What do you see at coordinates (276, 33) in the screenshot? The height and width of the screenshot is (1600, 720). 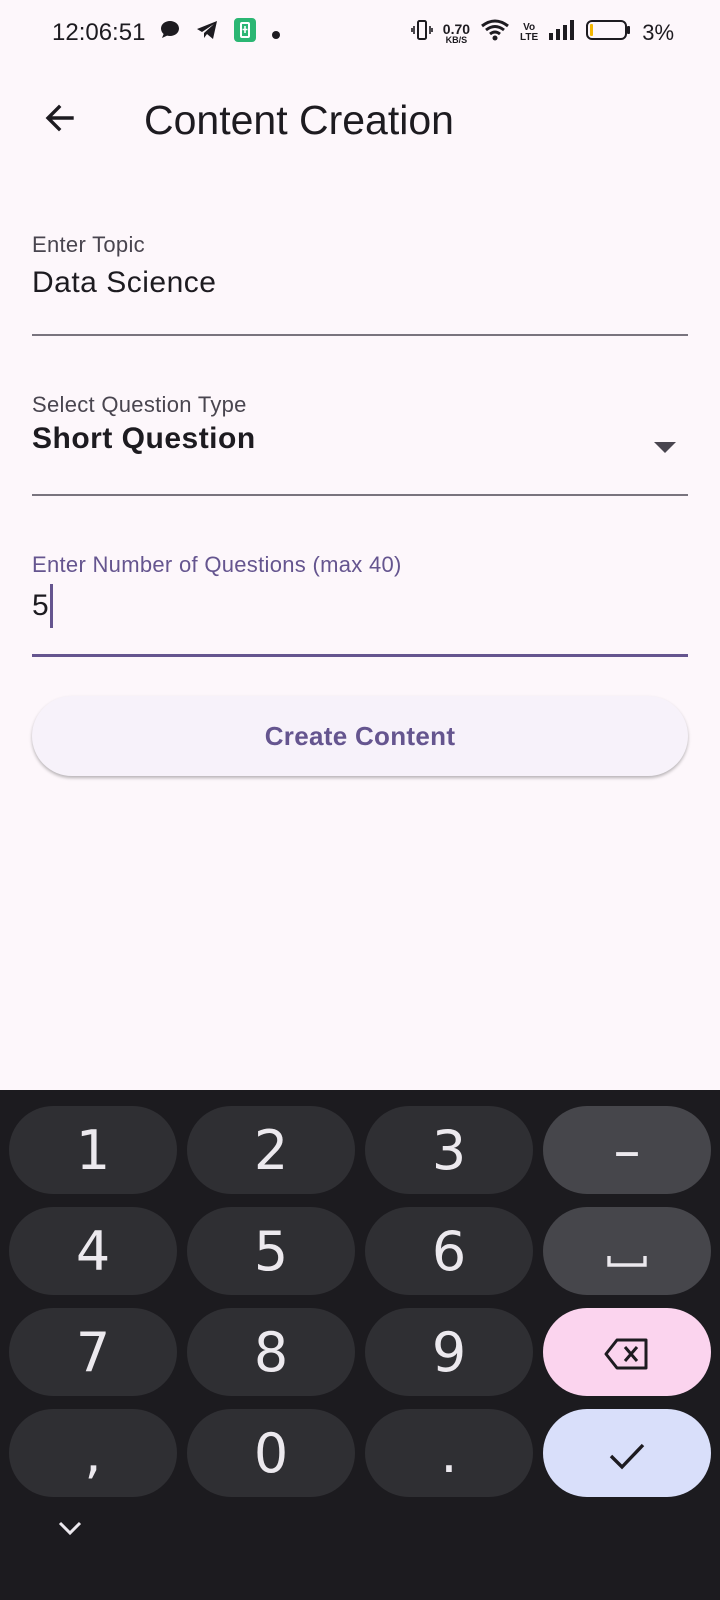 I see `dot-icon` at bounding box center [276, 33].